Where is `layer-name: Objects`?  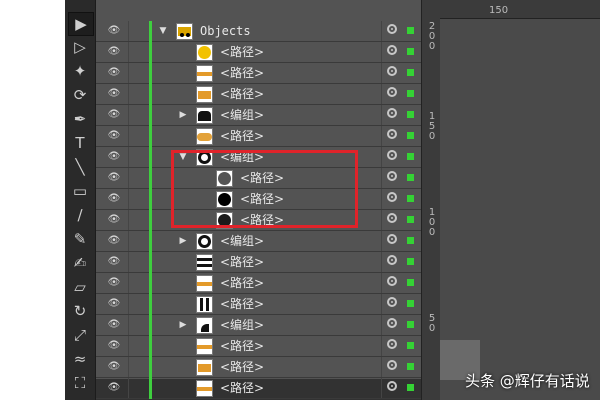 layer-name: Objects is located at coordinates (225, 31).